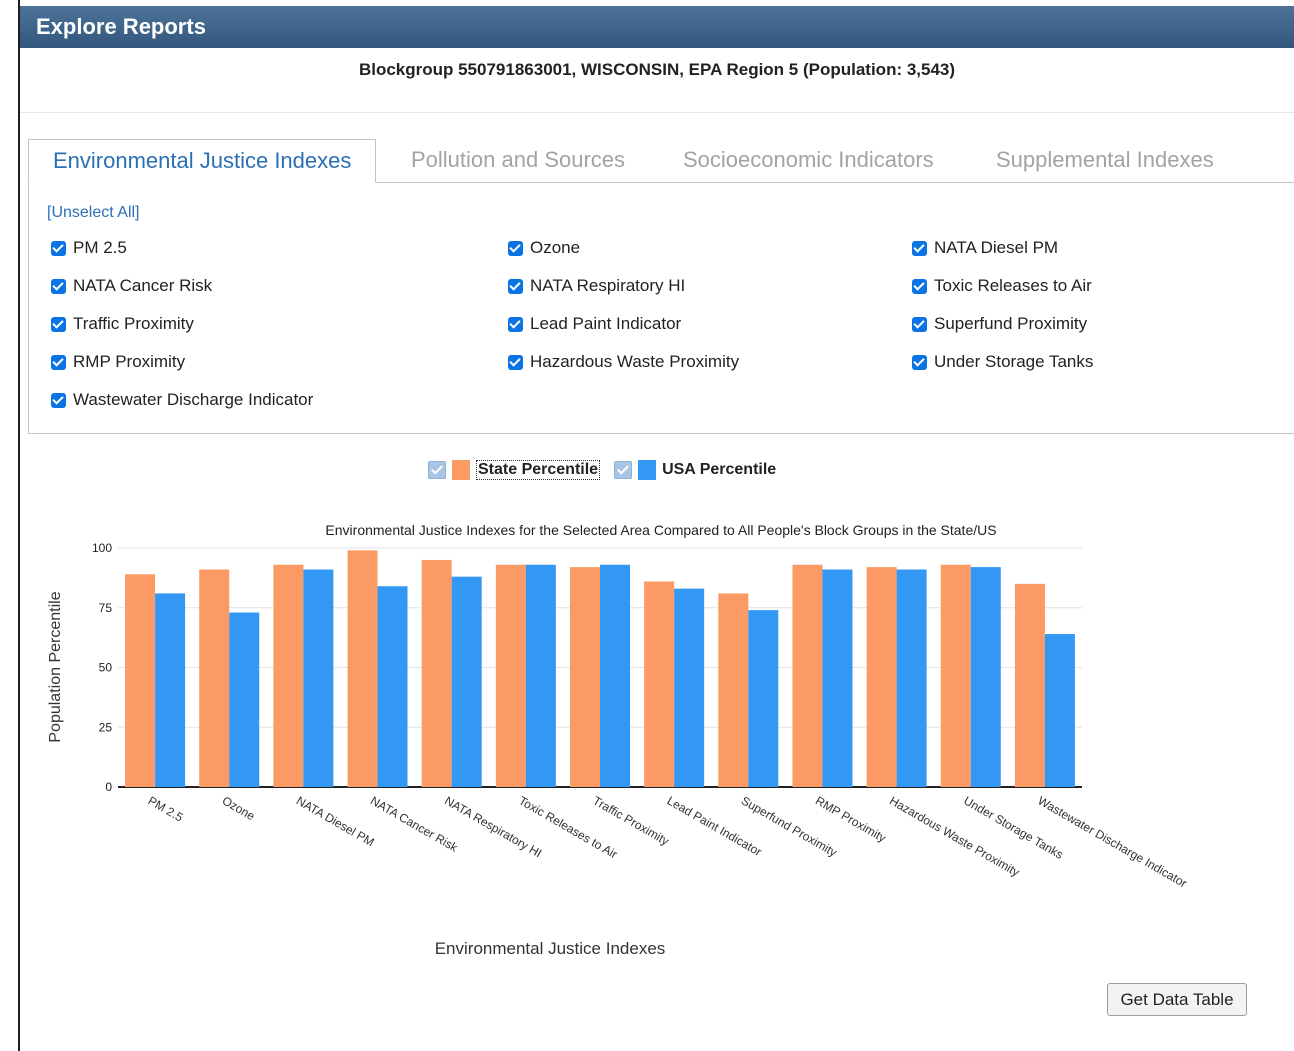 This screenshot has width=1294, height=1051. What do you see at coordinates (102, 548) in the screenshot?
I see `y-tick-label: 100` at bounding box center [102, 548].